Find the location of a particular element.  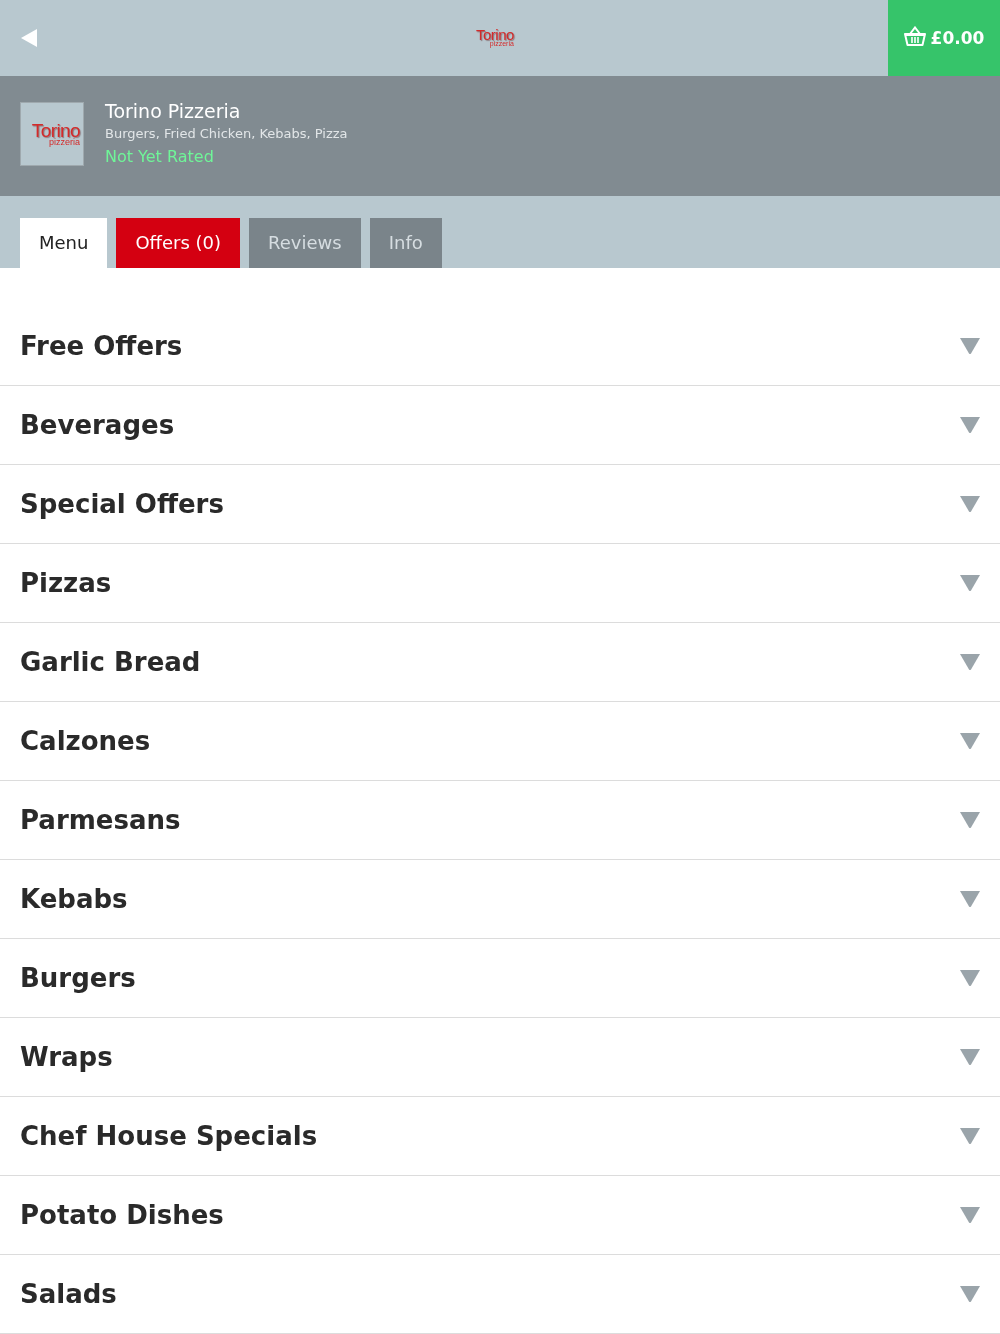

category-title: Pizzas is located at coordinates (66, 583).